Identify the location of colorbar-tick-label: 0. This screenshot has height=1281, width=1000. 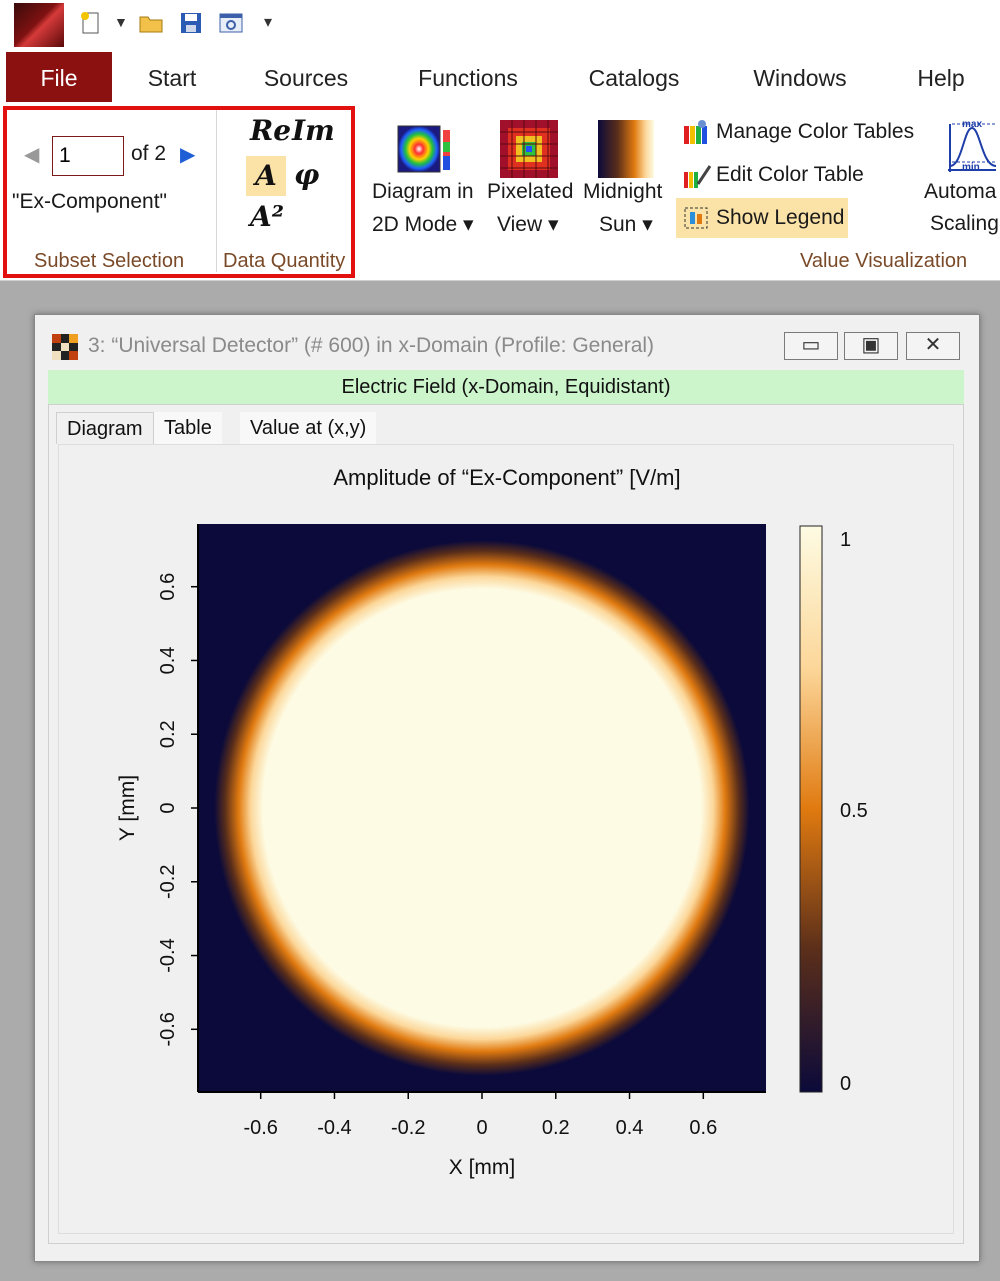
(845, 1084).